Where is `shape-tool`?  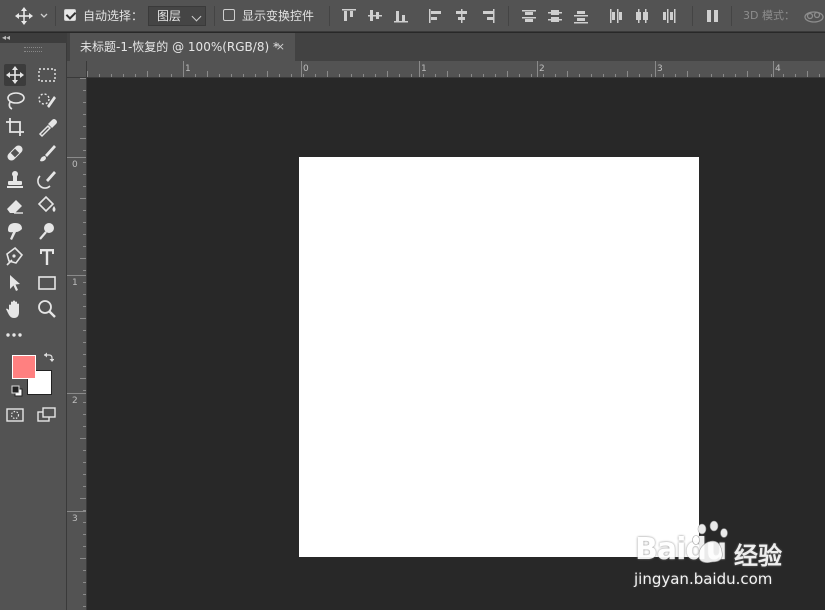 shape-tool is located at coordinates (47, 283).